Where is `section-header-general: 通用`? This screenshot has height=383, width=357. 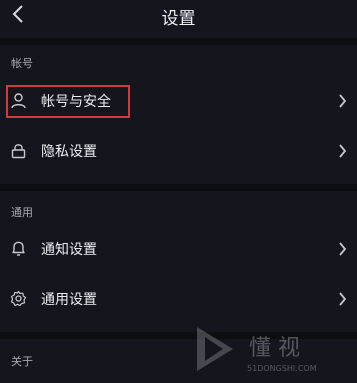 section-header-general: 通用 is located at coordinates (22, 212).